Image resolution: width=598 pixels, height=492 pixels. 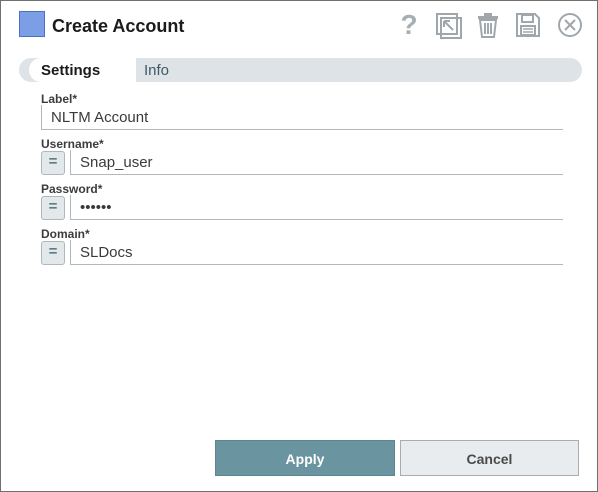 What do you see at coordinates (82, 70) in the screenshot?
I see `tab-settings: Settings` at bounding box center [82, 70].